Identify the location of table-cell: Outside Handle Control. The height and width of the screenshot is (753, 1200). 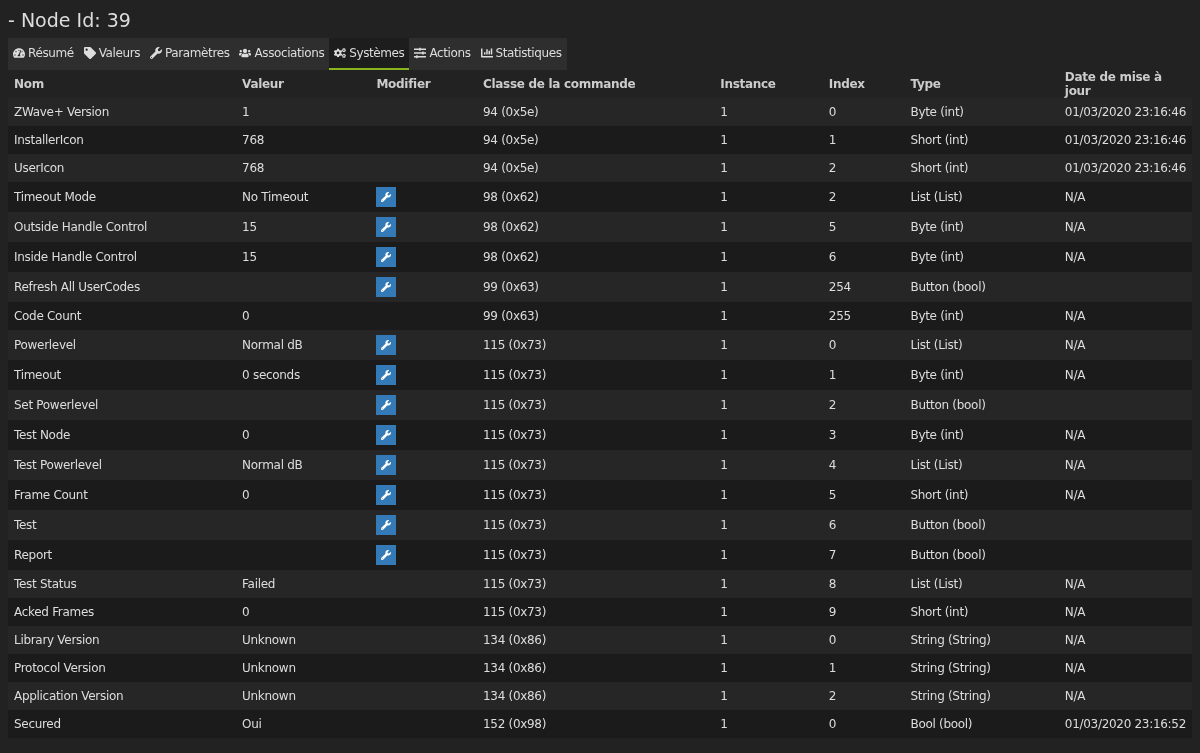
(122, 227).